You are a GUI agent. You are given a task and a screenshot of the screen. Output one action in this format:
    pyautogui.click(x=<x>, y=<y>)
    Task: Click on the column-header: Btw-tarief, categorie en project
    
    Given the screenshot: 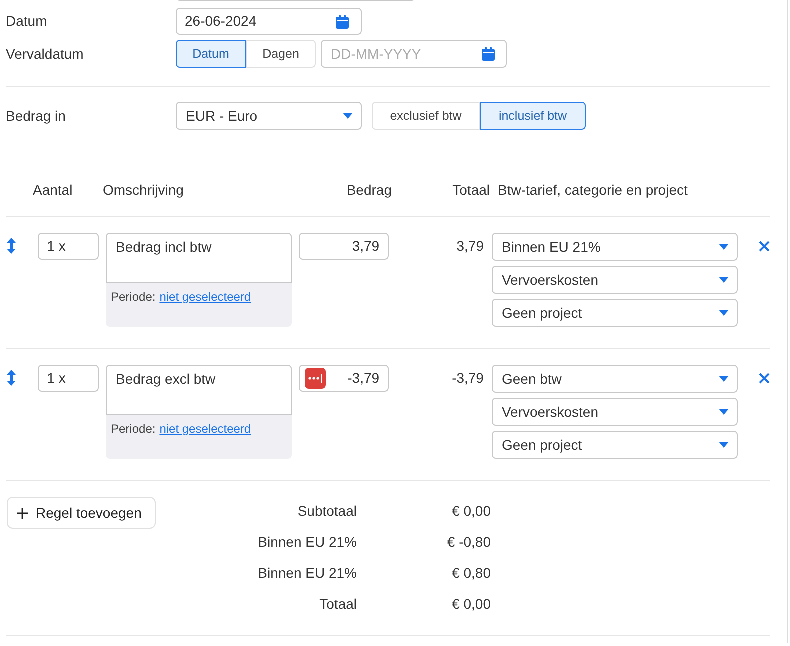 What is the action you would take?
    pyautogui.click(x=593, y=190)
    